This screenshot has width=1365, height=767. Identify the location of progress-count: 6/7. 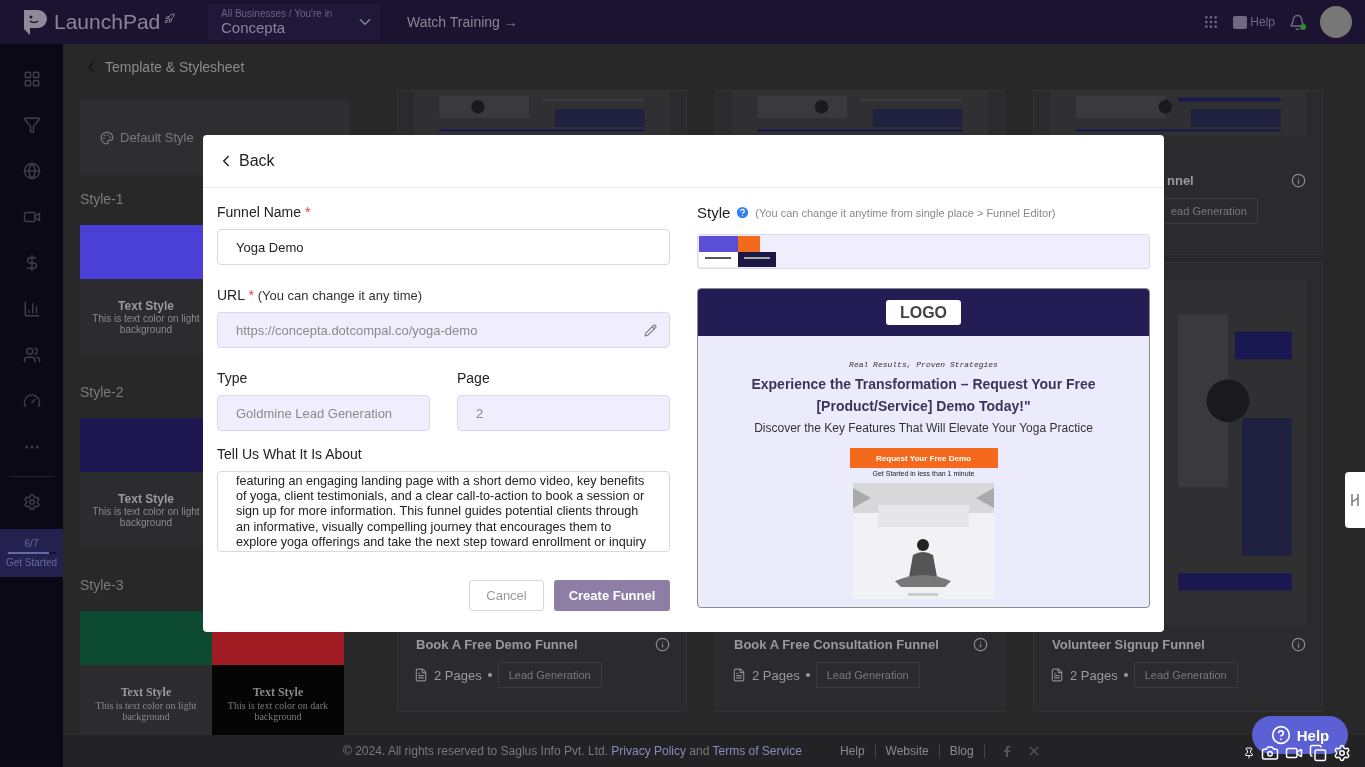
(31, 543).